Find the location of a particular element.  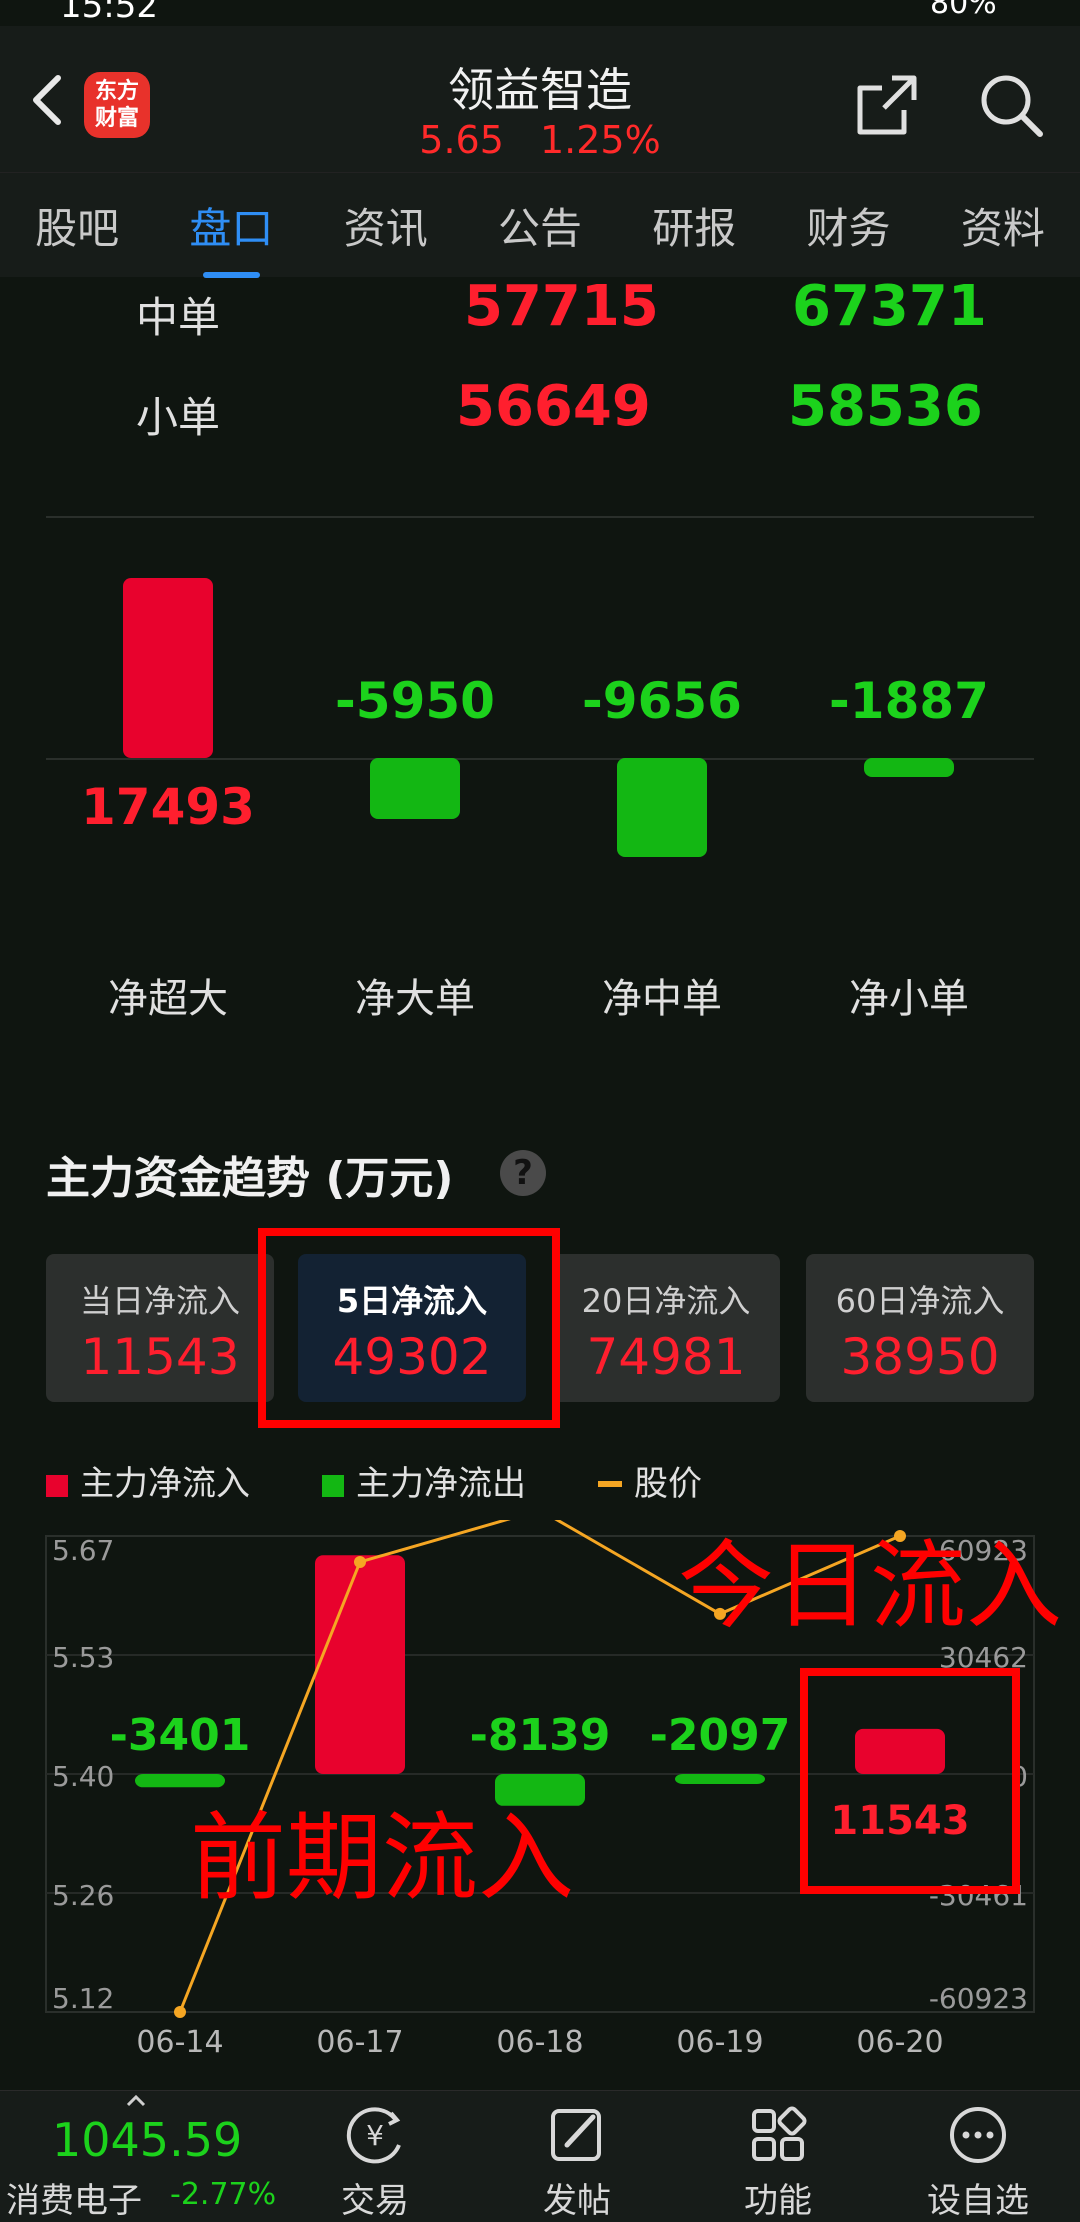

trend-bar-label-0: -3401 is located at coordinates (180, 1735).